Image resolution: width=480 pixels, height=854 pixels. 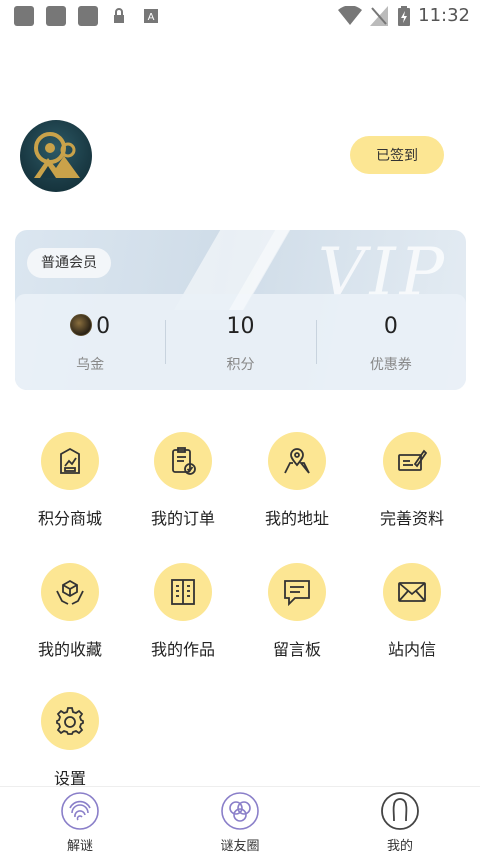 What do you see at coordinates (400, 811) in the screenshot?
I see `user-icon` at bounding box center [400, 811].